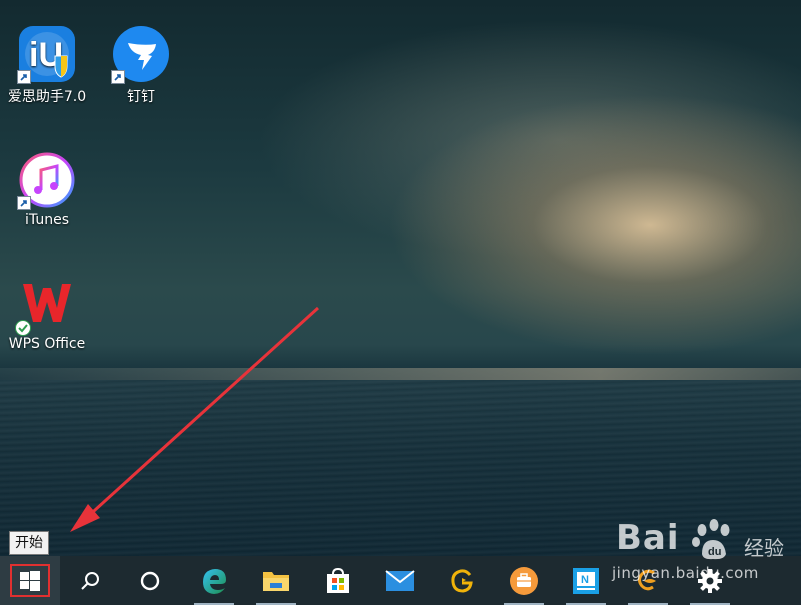 The width and height of the screenshot is (801, 605). I want to click on search-button, so click(90, 580).